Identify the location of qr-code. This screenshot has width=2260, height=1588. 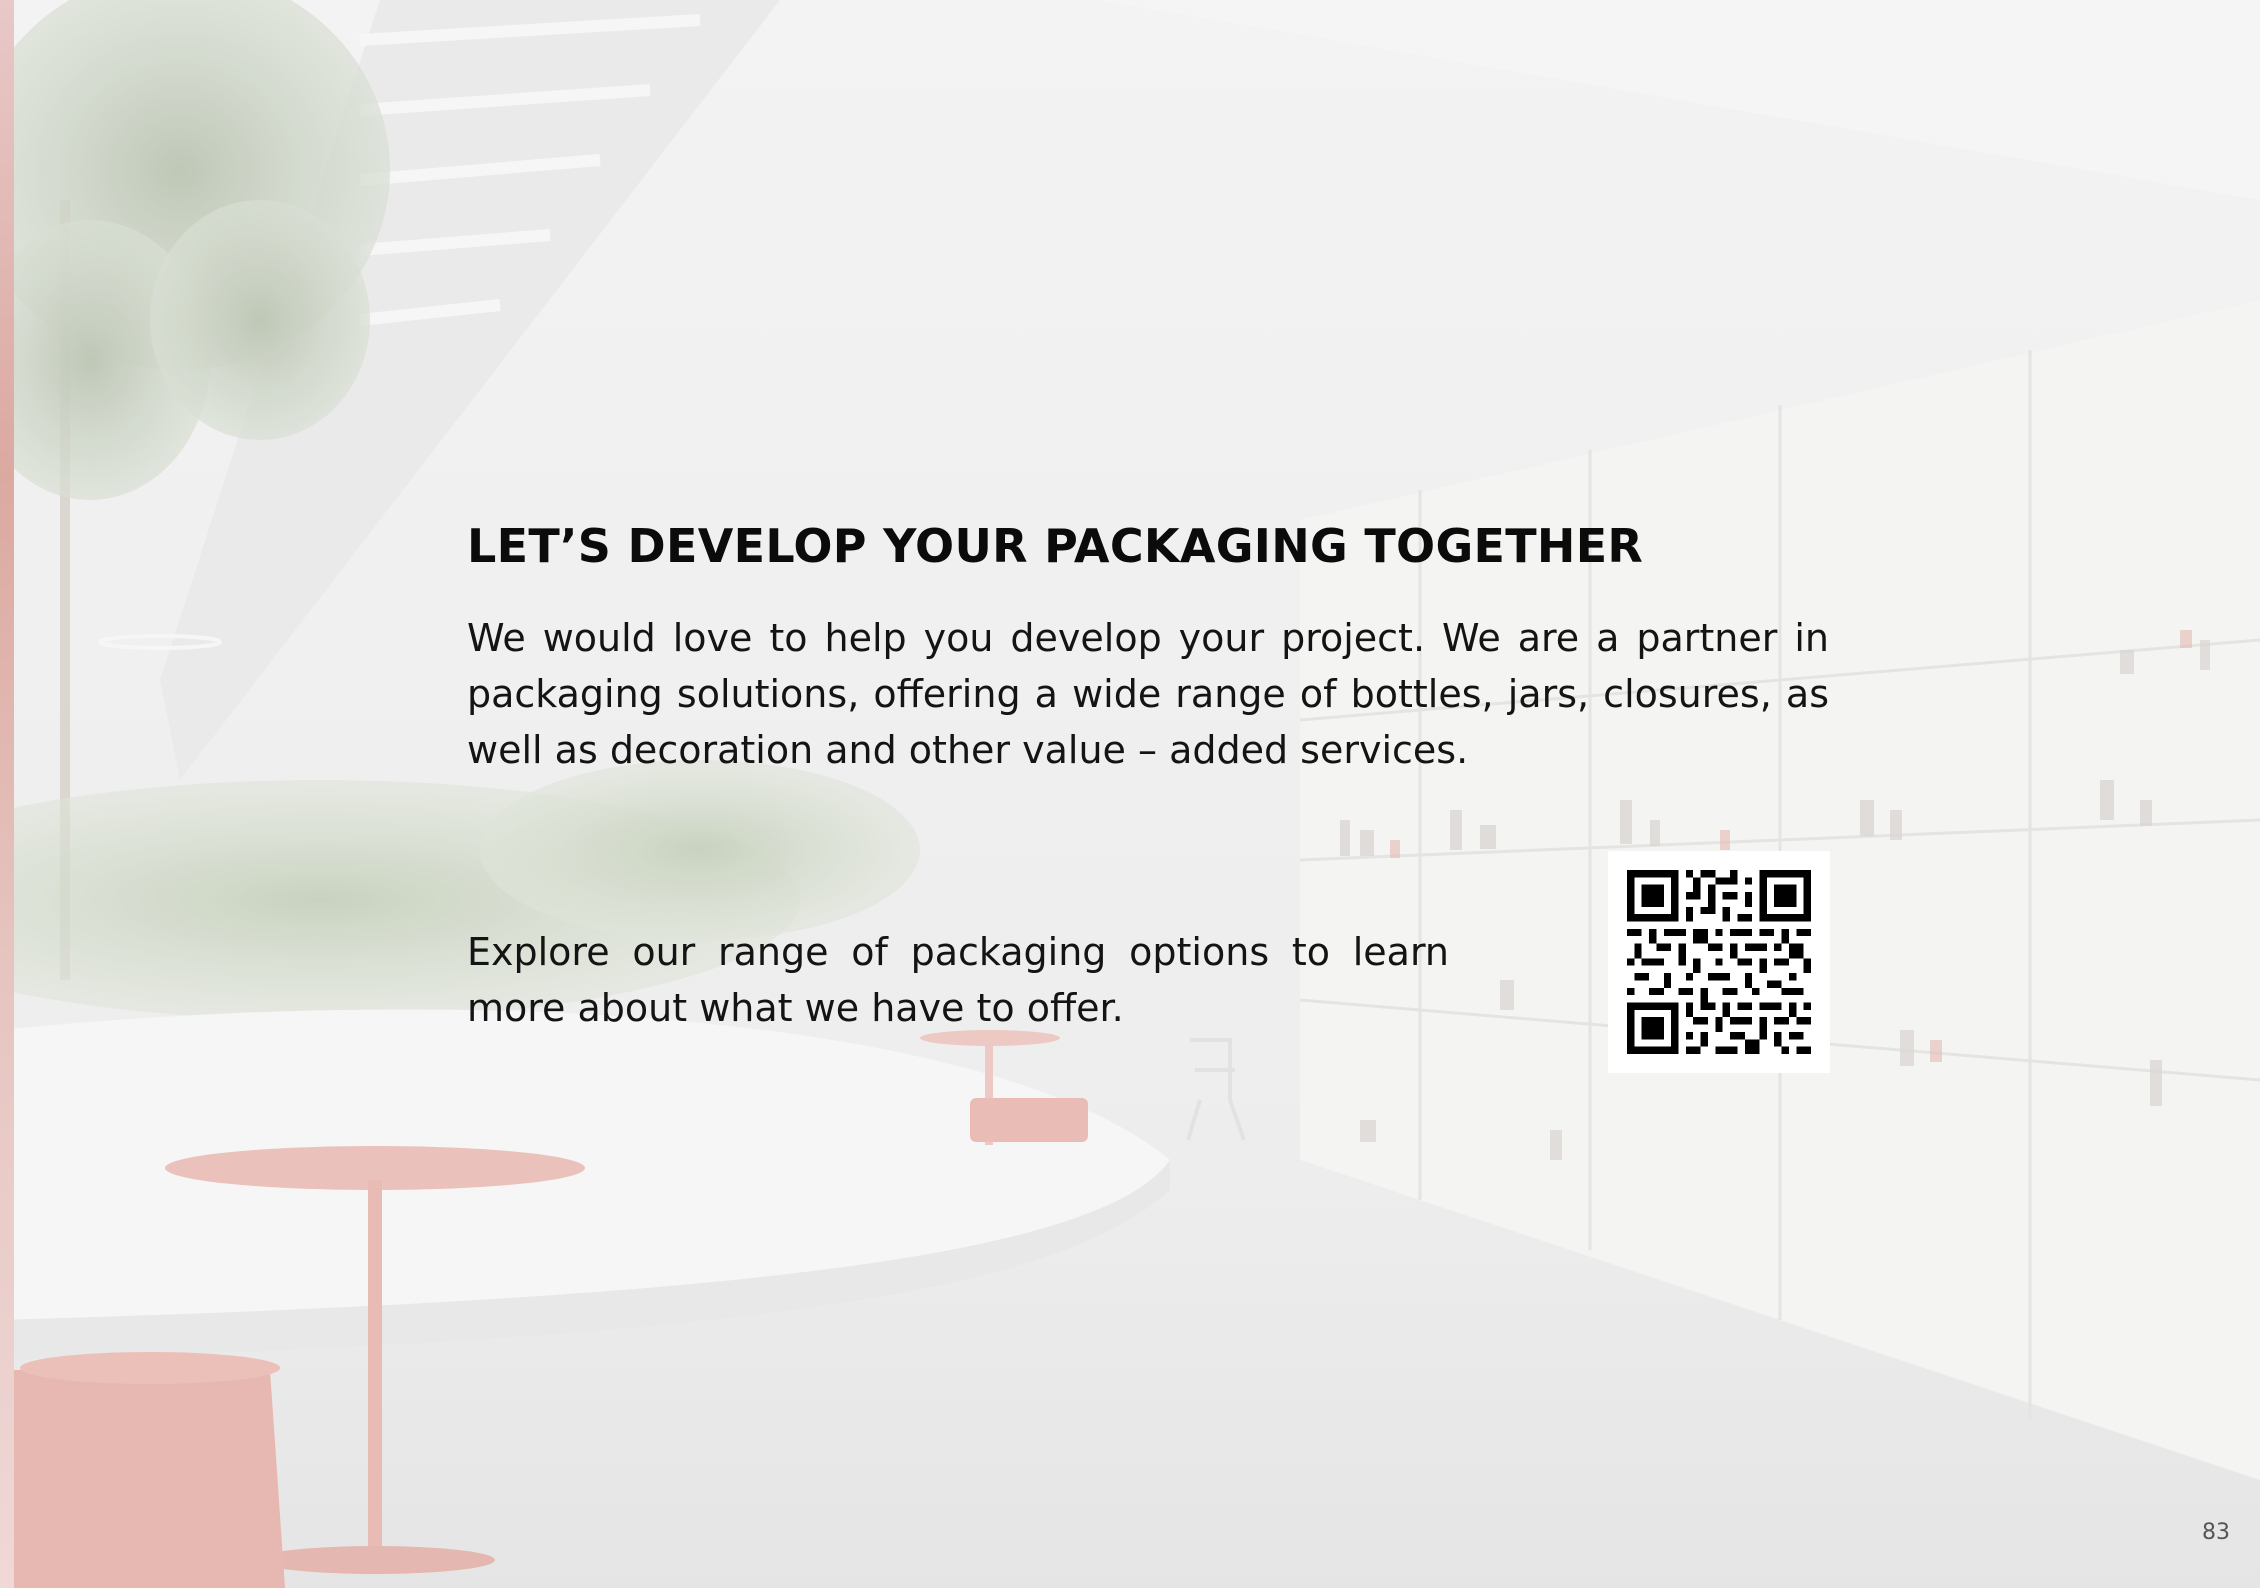
(1719, 962).